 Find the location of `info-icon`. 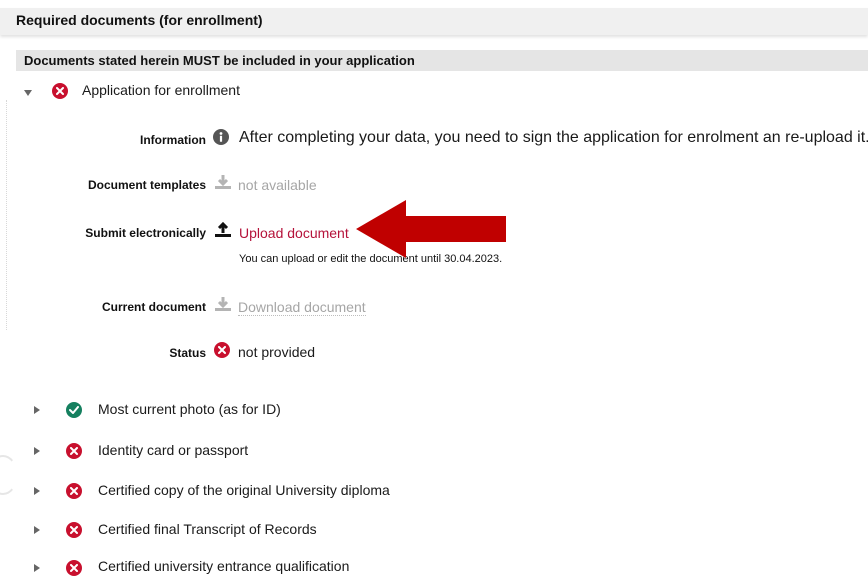

info-icon is located at coordinates (221, 137).